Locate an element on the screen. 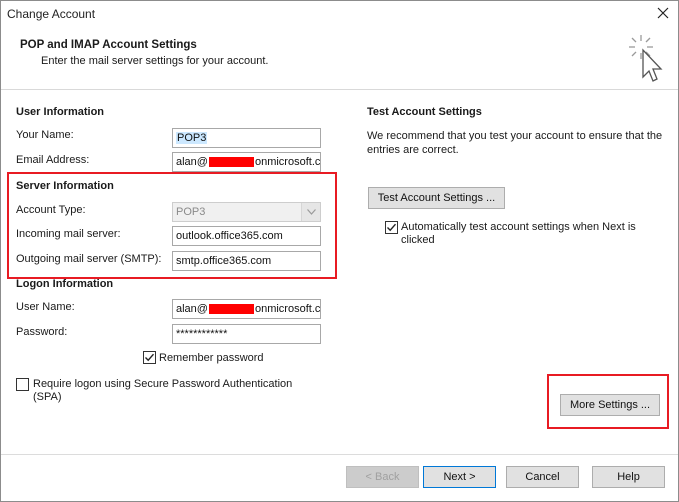 Image resolution: width=679 pixels, height=502 pixels. user-name-label: User Name: is located at coordinates (45, 307).